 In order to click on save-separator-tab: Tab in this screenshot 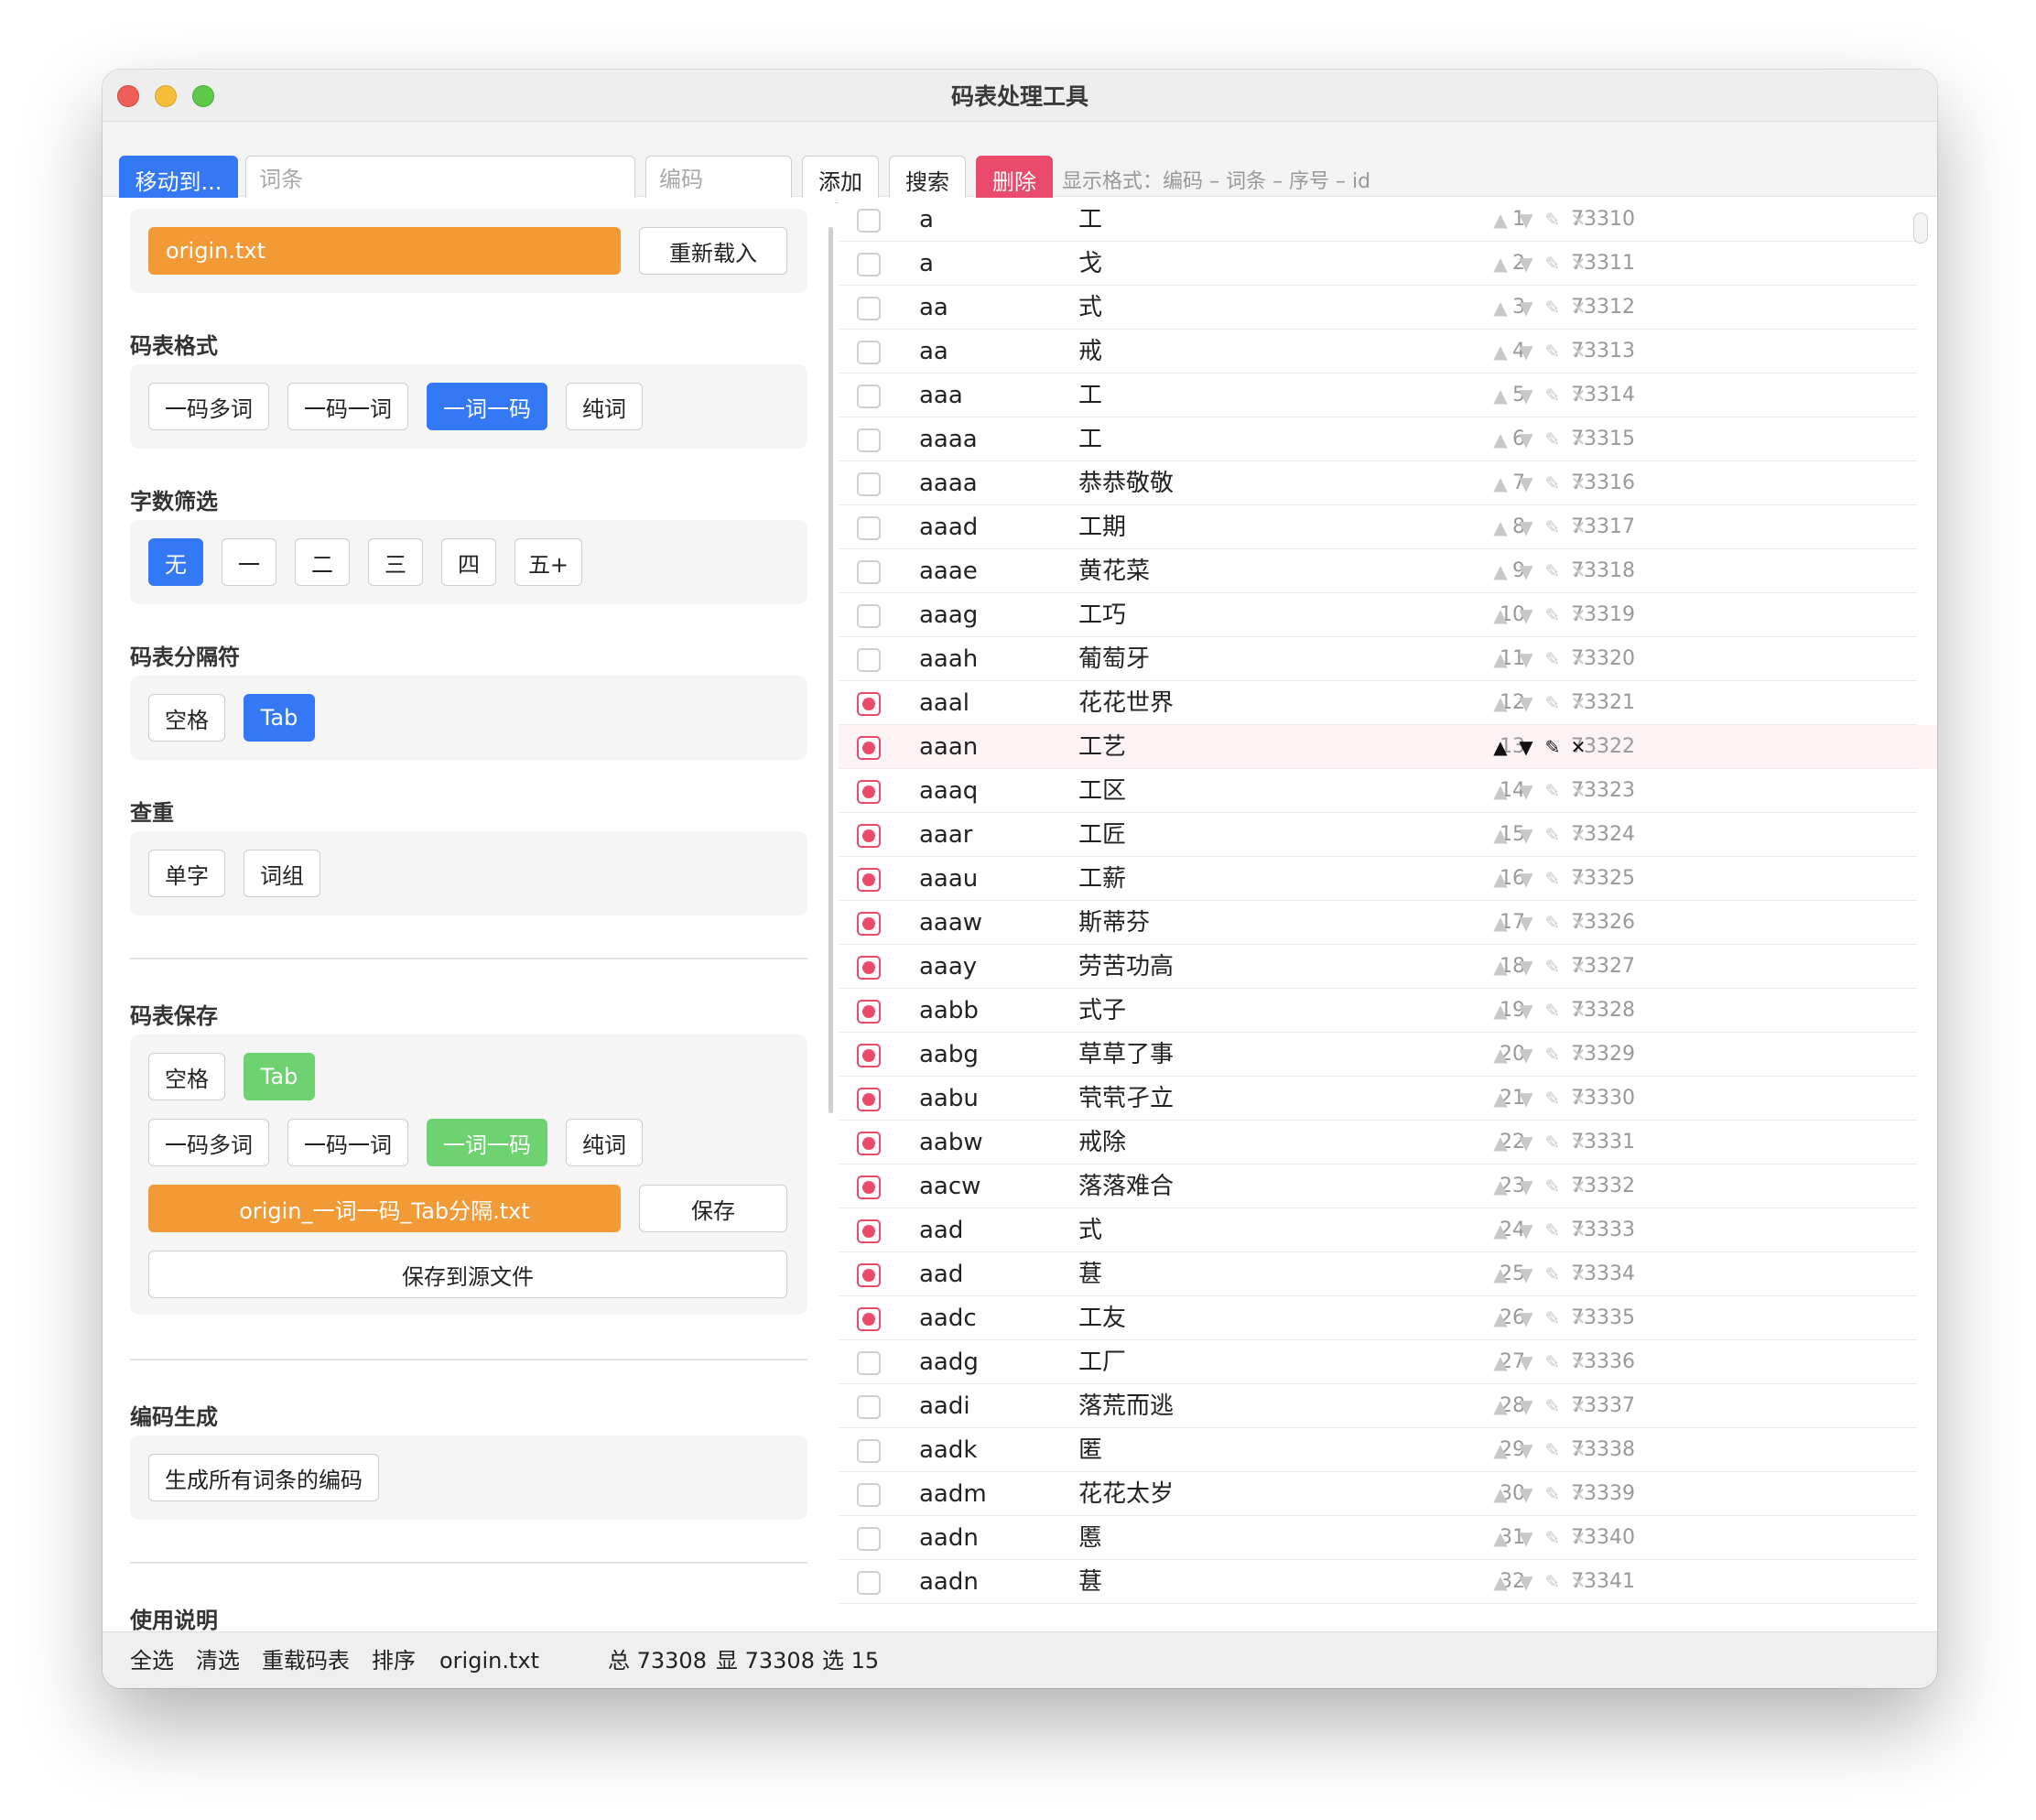, I will do `click(279, 1076)`.